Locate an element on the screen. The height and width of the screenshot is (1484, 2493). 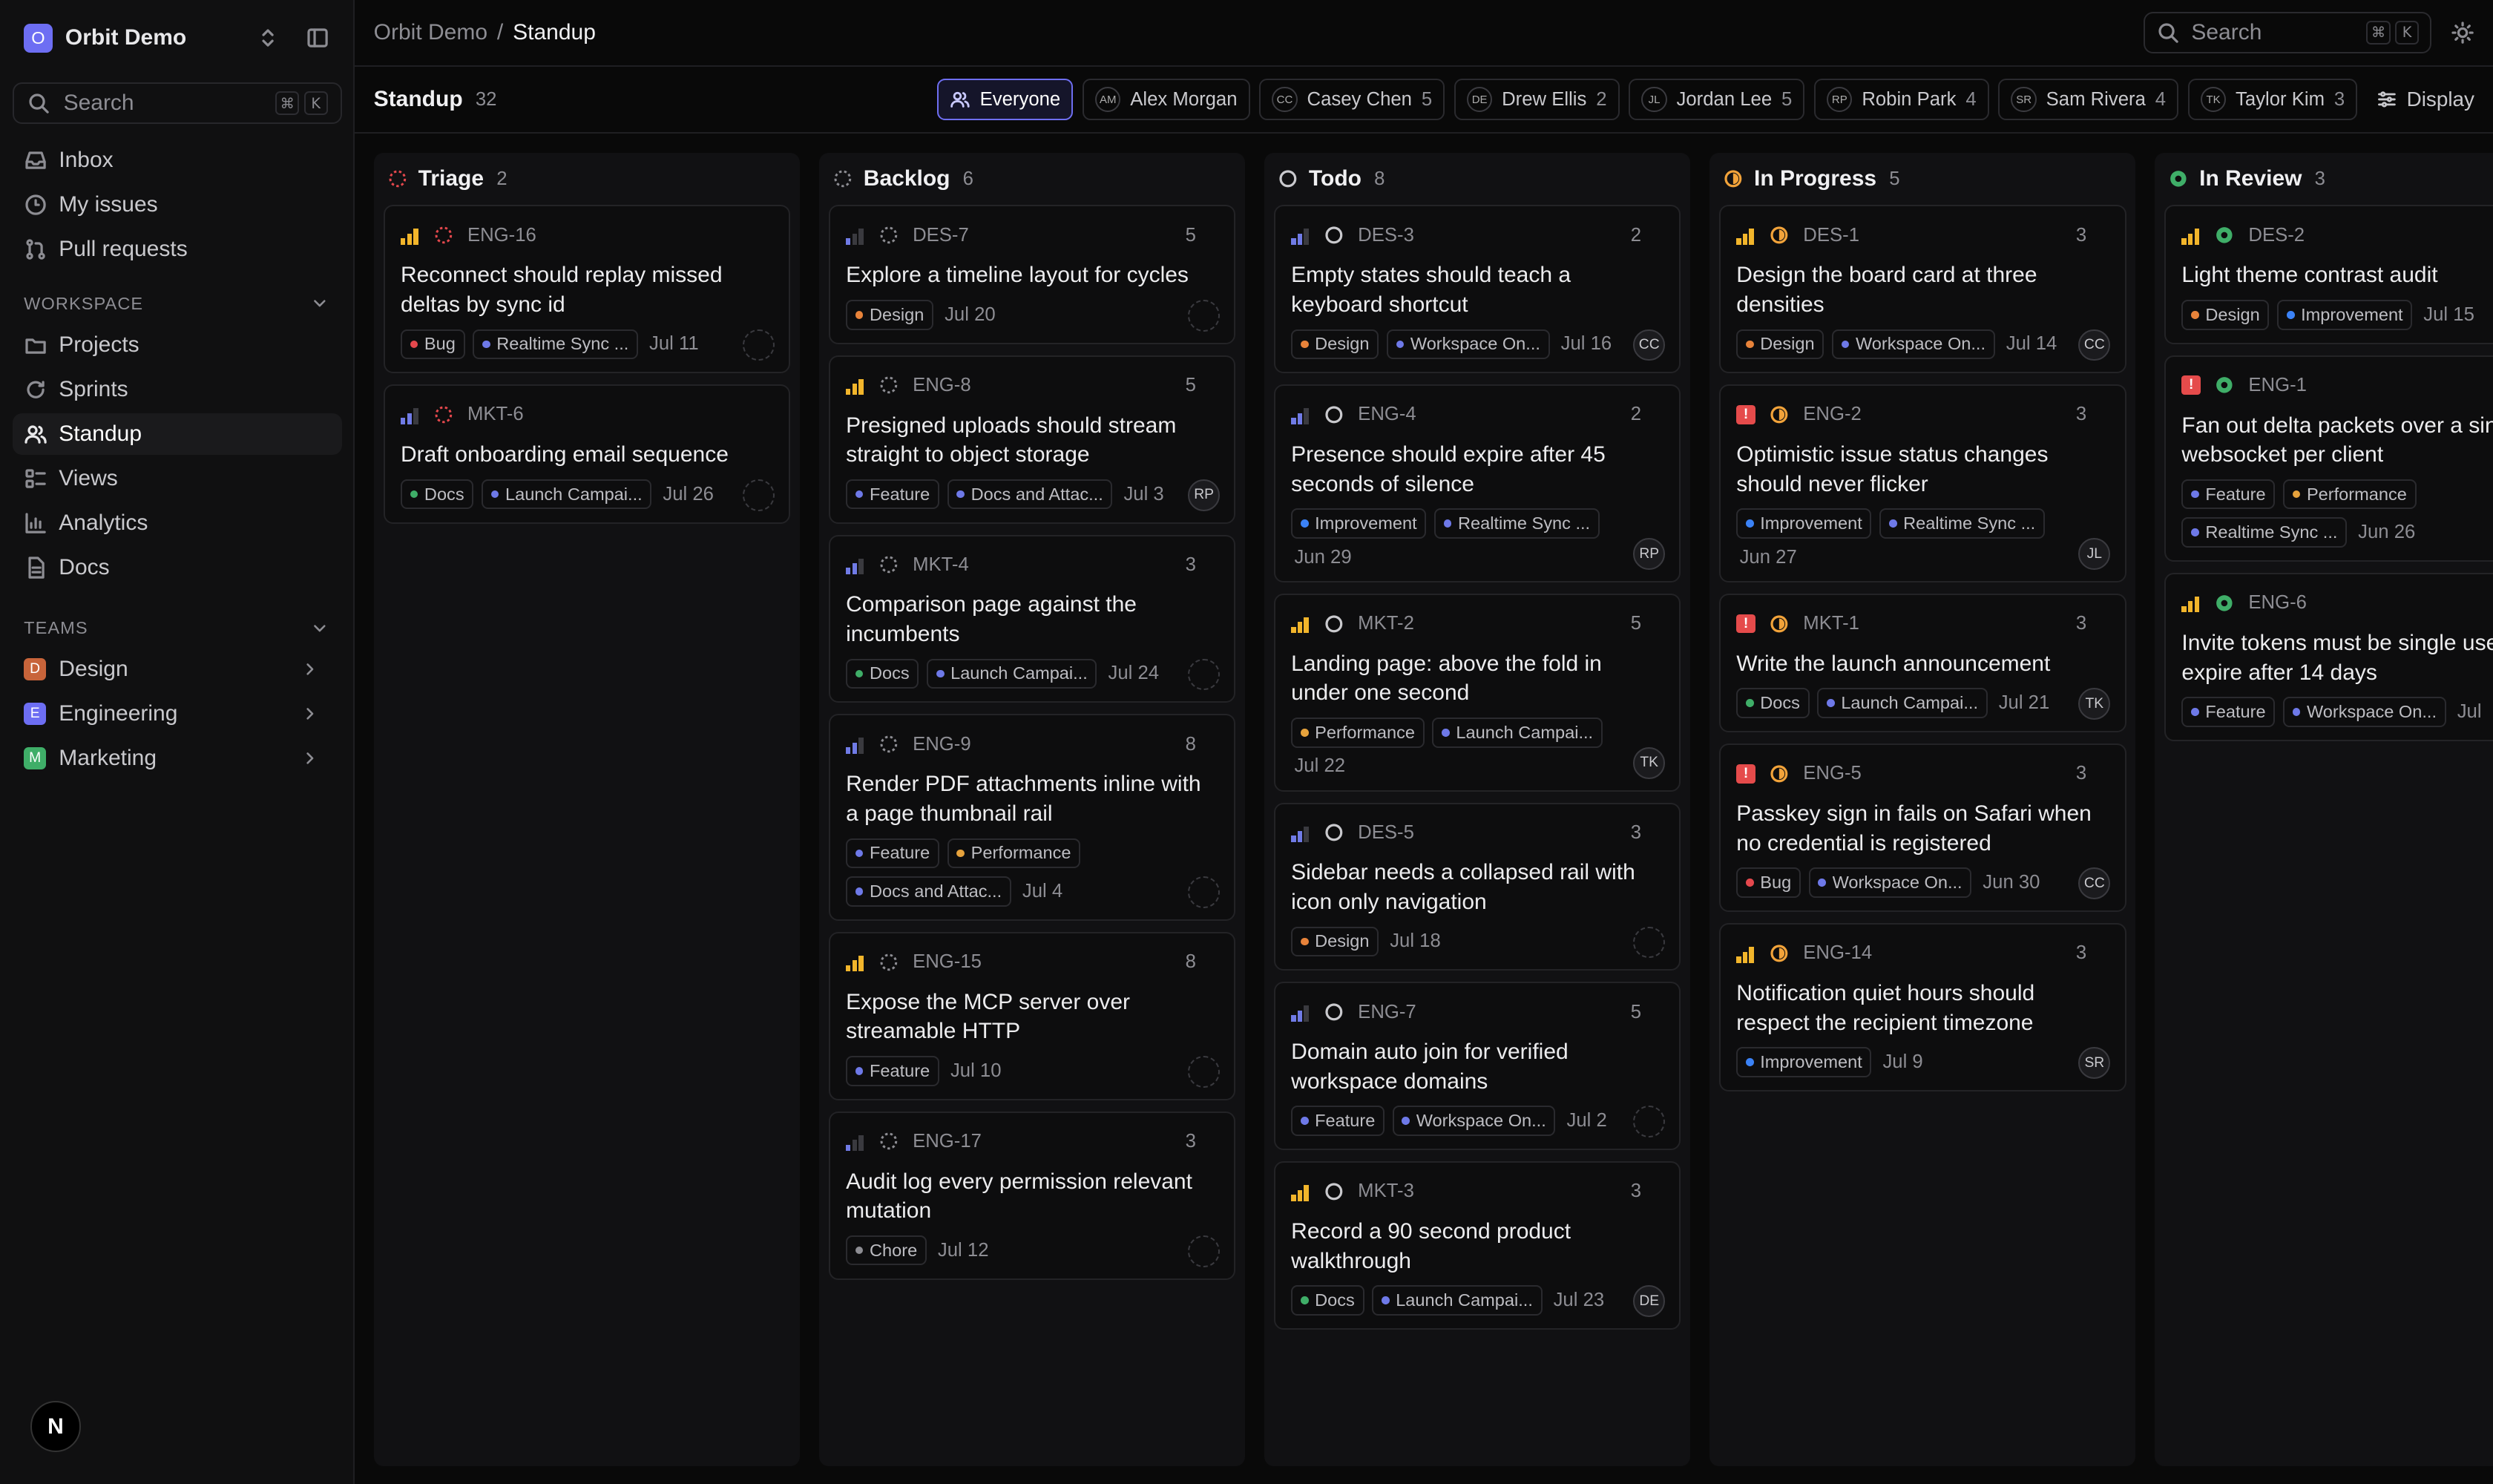
filter-everyone: Everyone is located at coordinates (1005, 99).